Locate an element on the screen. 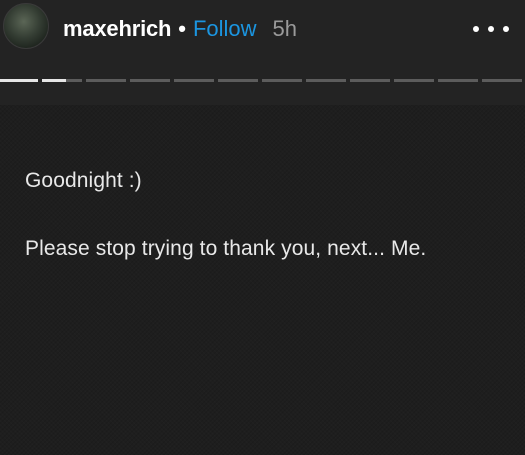 The height and width of the screenshot is (455, 525). header-line: maxehrich • Follow 5h is located at coordinates (180, 29).